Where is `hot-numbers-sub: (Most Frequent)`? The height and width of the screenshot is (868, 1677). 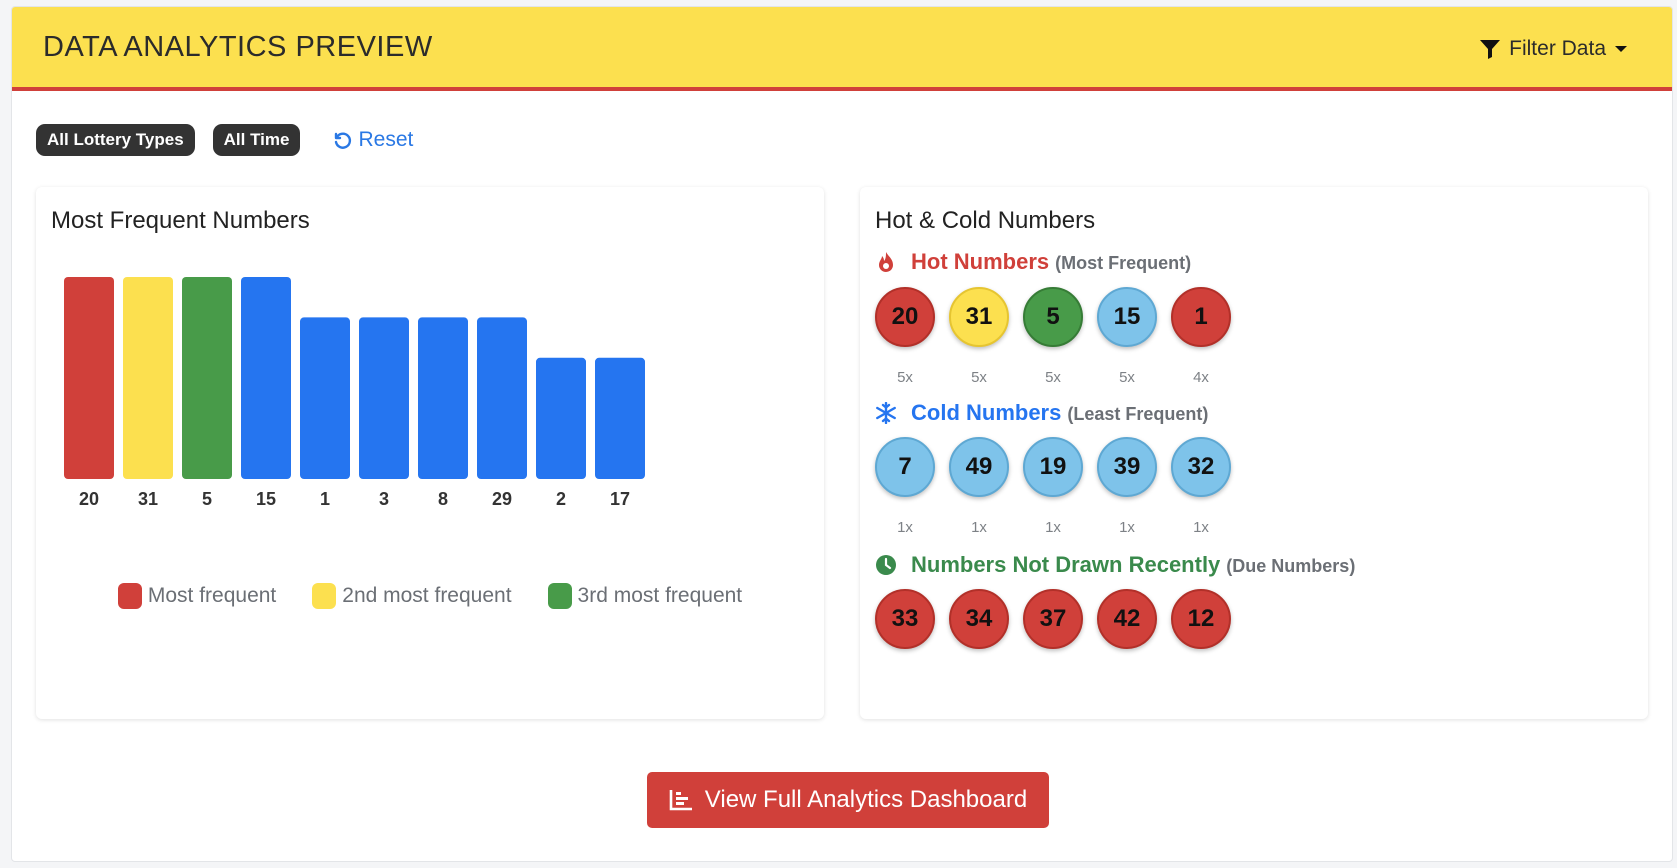
hot-numbers-sub: (Most Frequent) is located at coordinates (1123, 263).